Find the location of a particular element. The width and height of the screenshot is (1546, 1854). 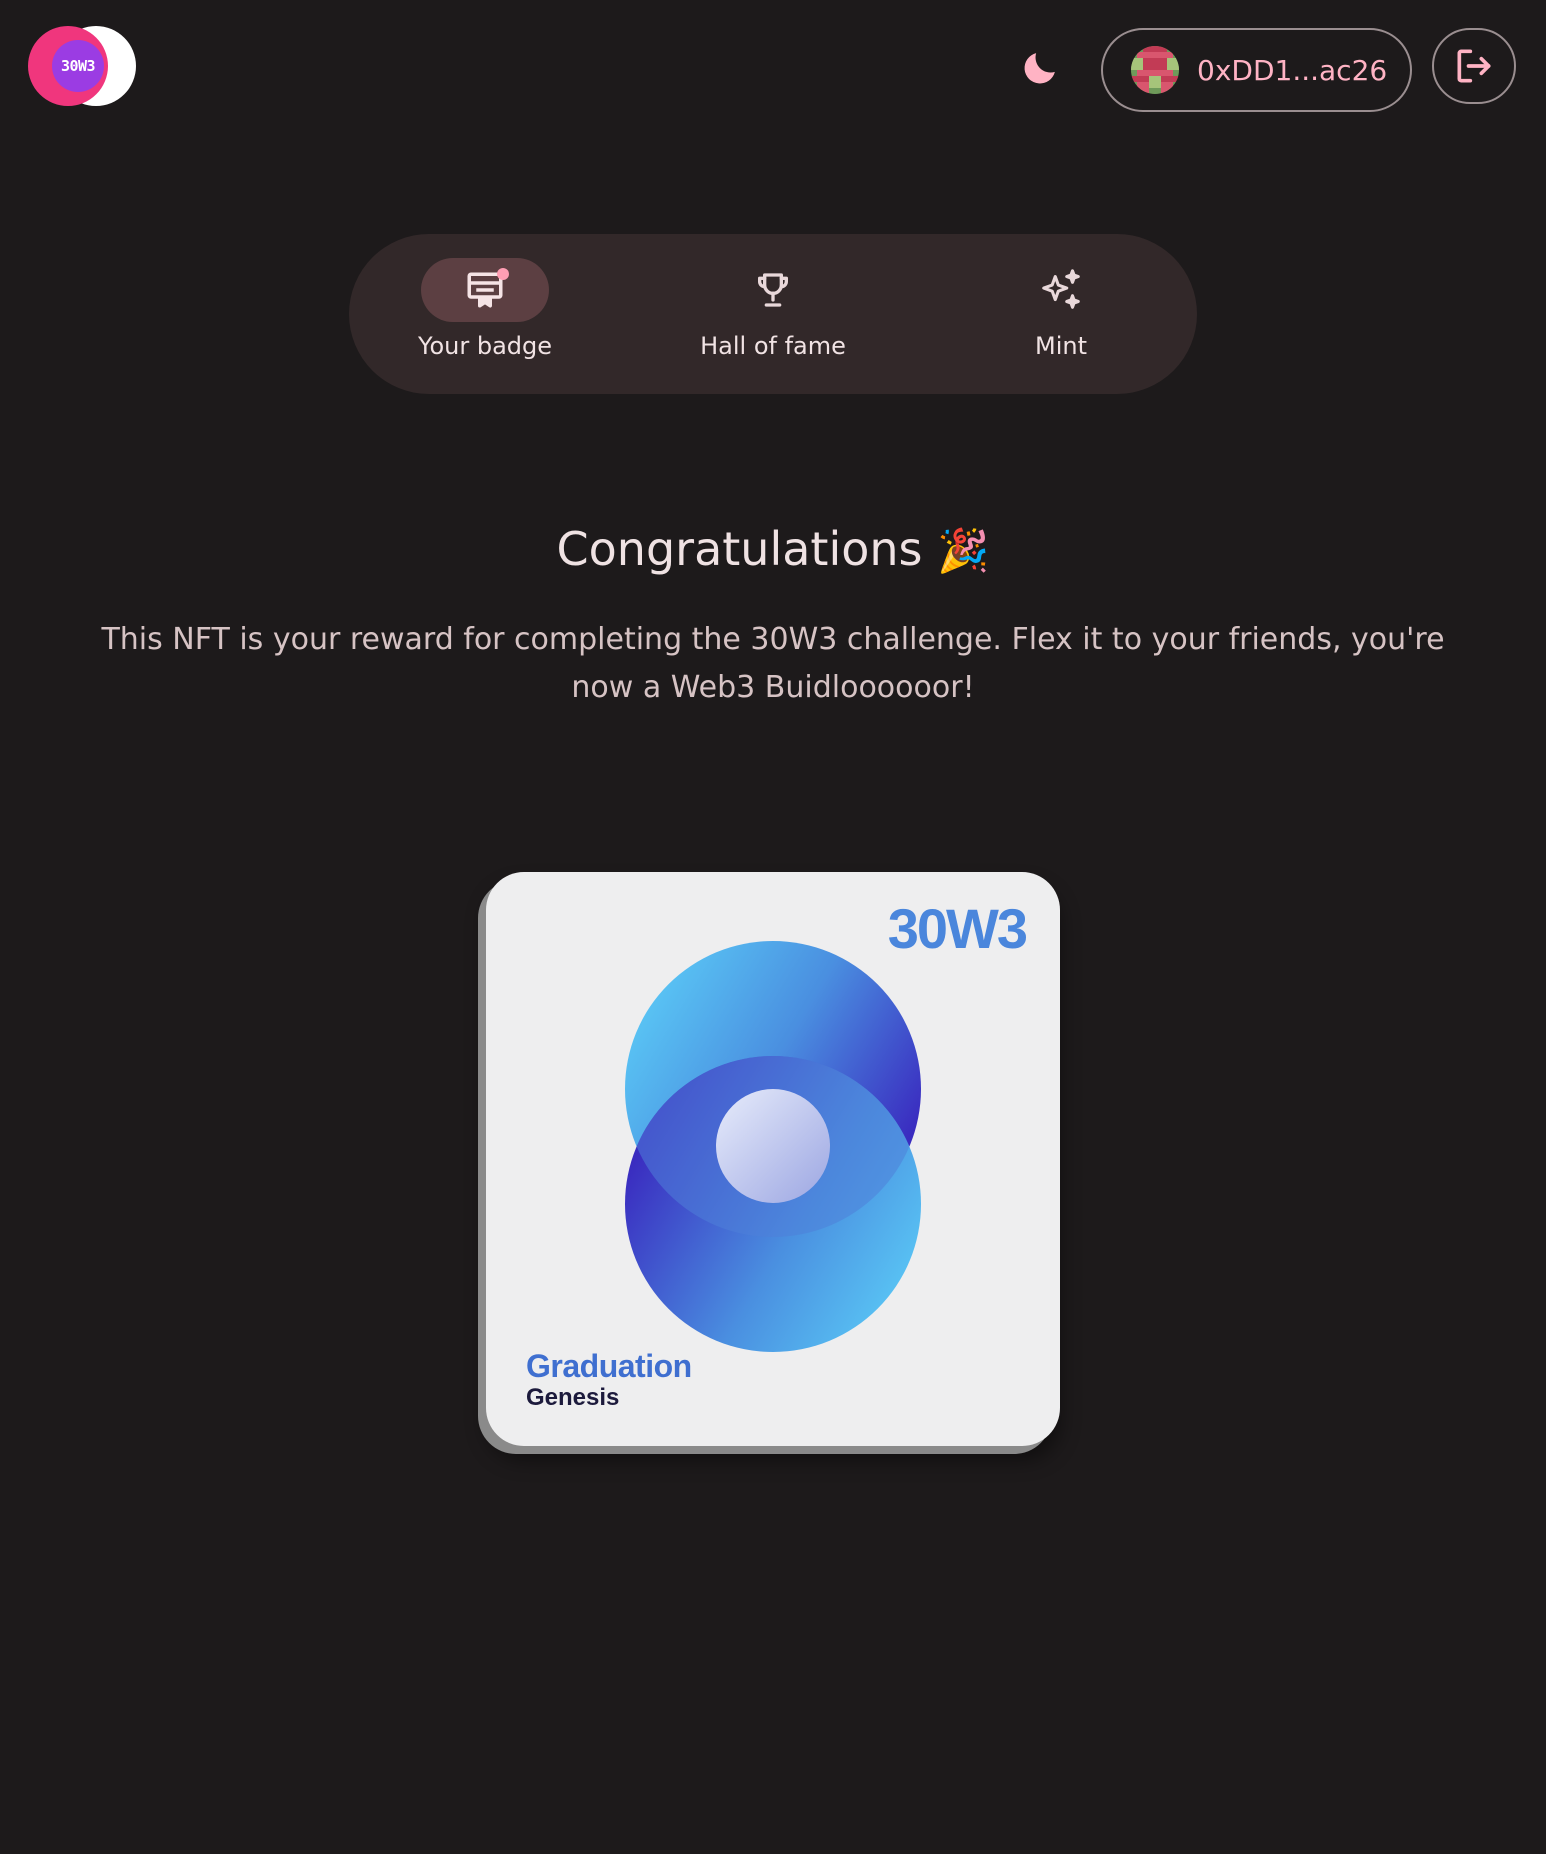

nft-card: 30W3 Graduation Genesis is located at coordinates (773, 1159).